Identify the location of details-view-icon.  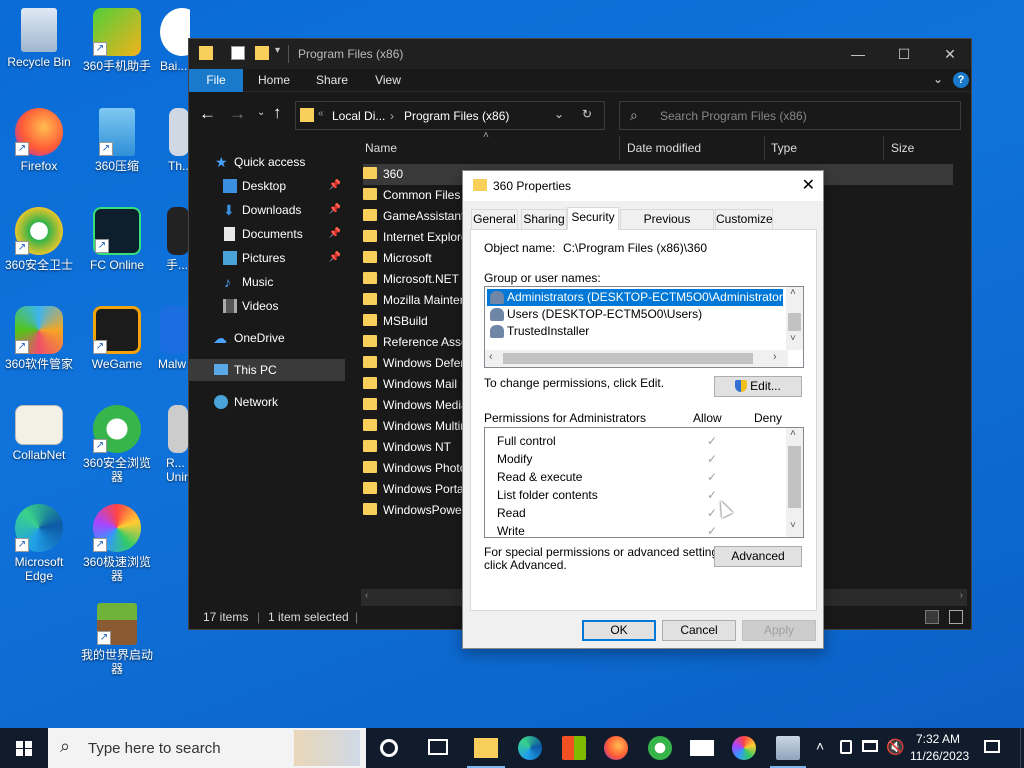
(932, 617).